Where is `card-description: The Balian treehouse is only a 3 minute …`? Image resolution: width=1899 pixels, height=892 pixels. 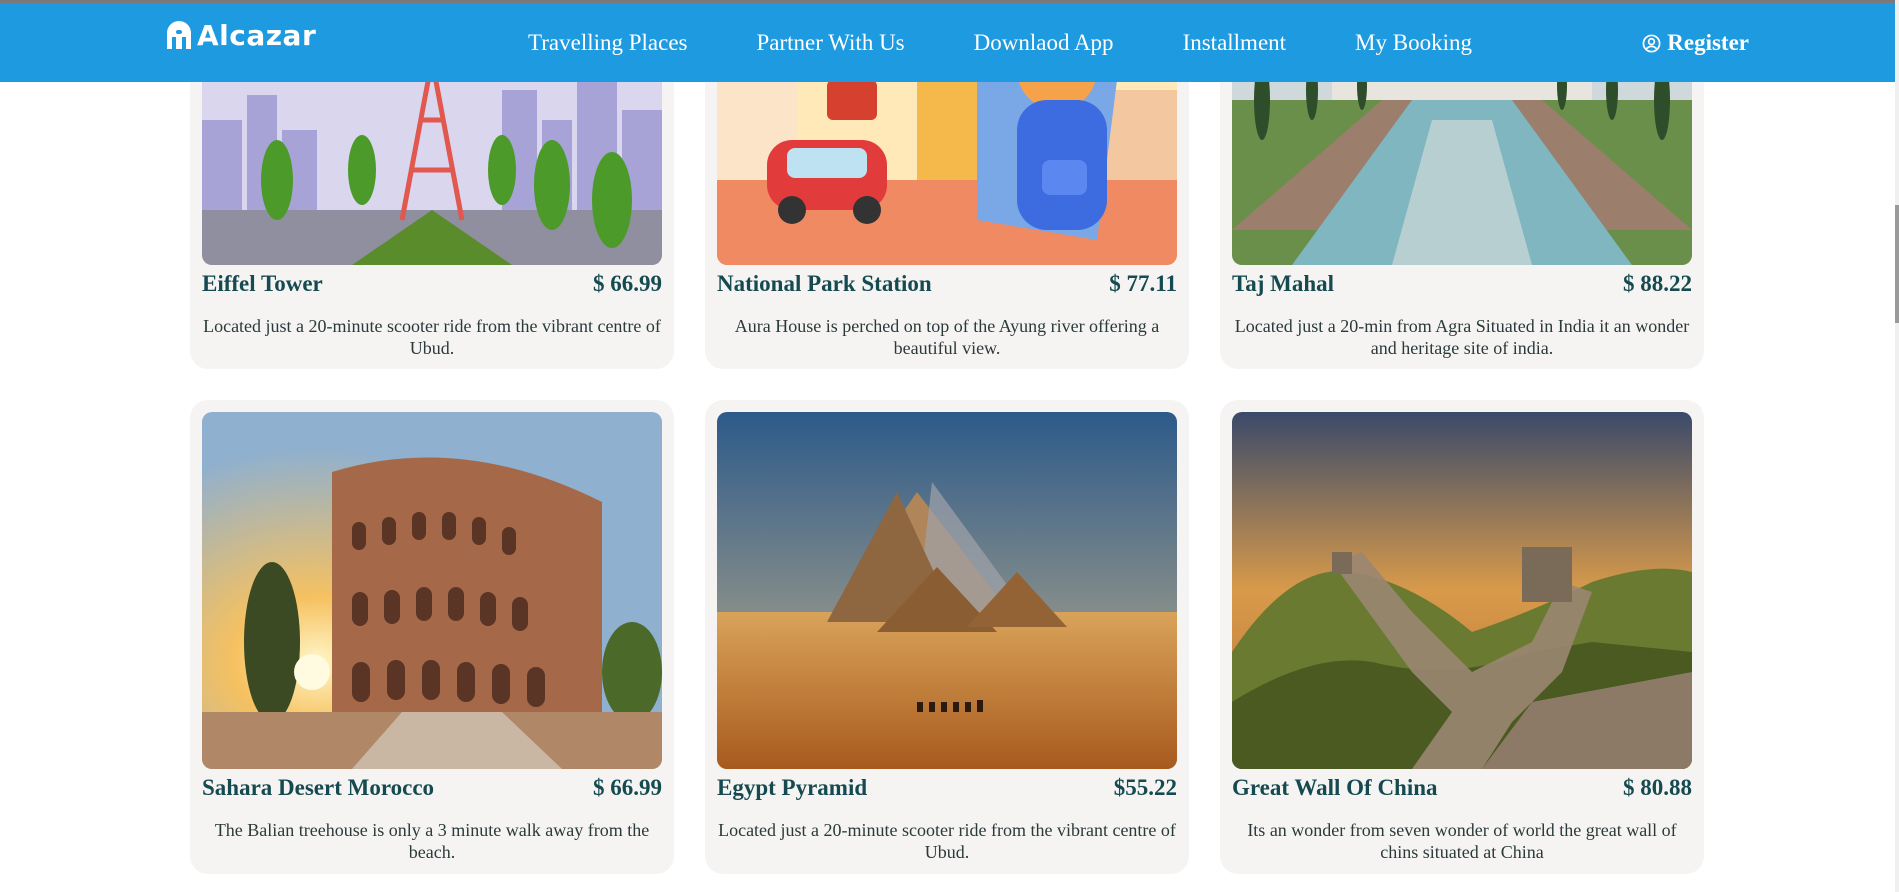 card-description: The Balian treehouse is only a 3 minute … is located at coordinates (432, 841).